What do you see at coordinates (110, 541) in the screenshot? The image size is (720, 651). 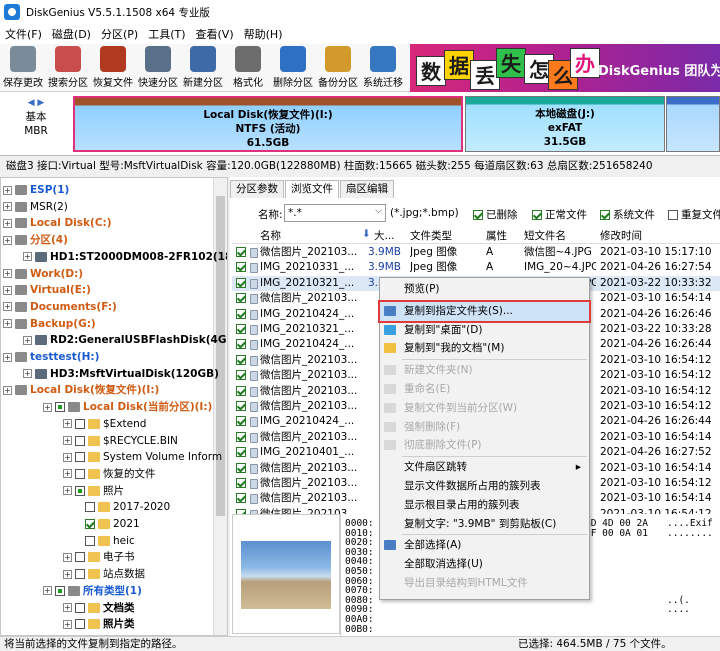 I see `tree-node: heic` at bounding box center [110, 541].